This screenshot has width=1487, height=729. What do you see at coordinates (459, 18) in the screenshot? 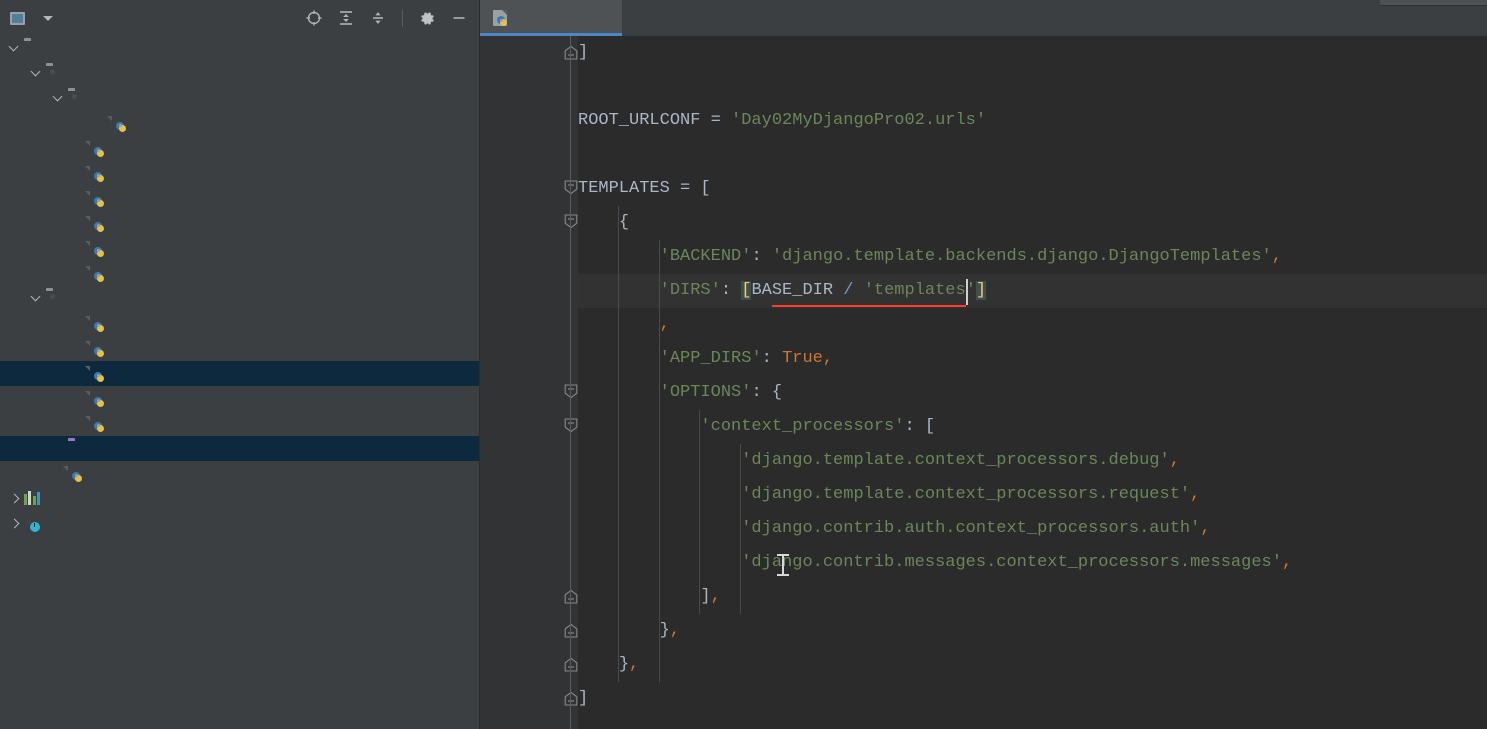
I see `minimize-icon` at bounding box center [459, 18].